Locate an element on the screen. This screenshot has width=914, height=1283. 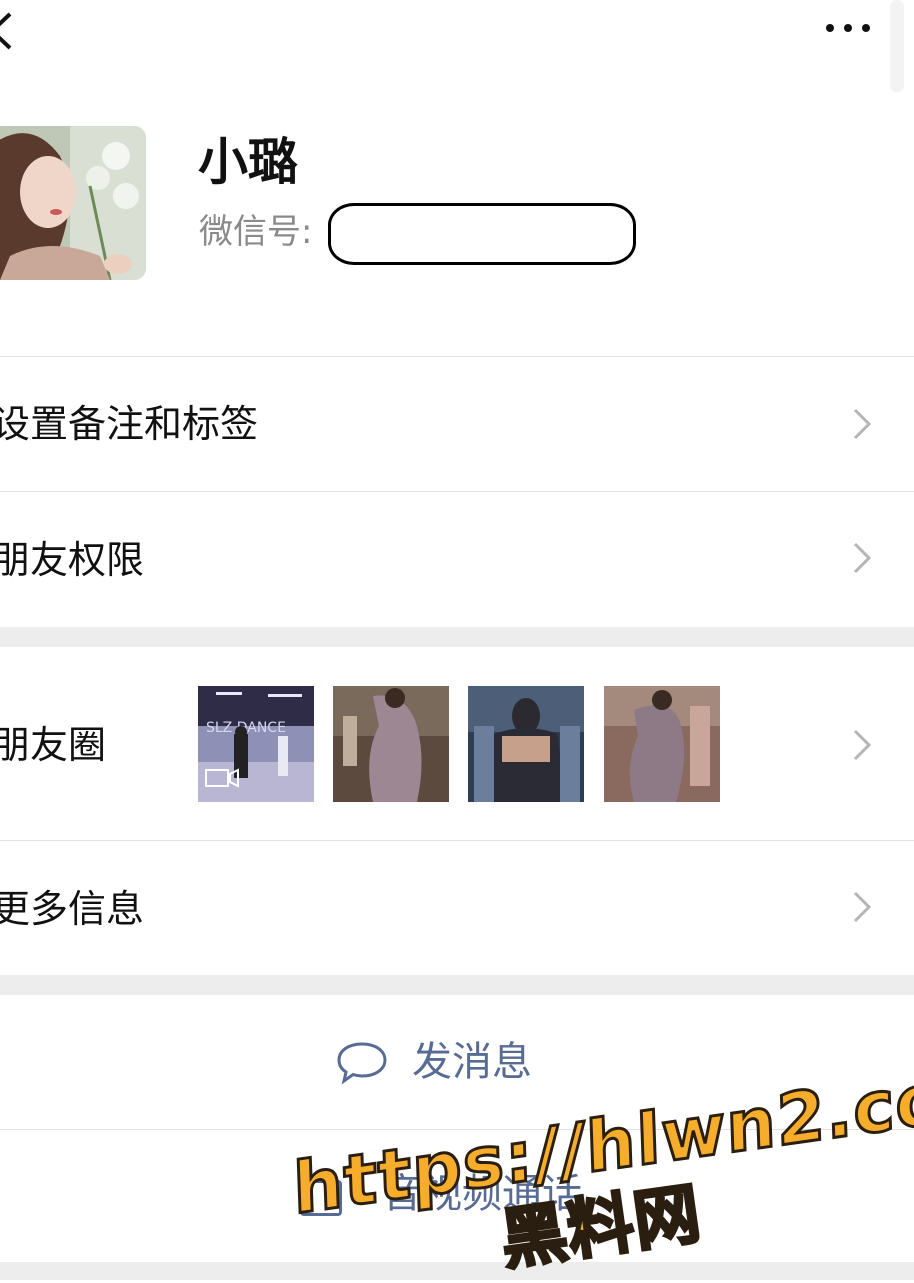
send-message-label: 发消息 is located at coordinates (472, 1062).